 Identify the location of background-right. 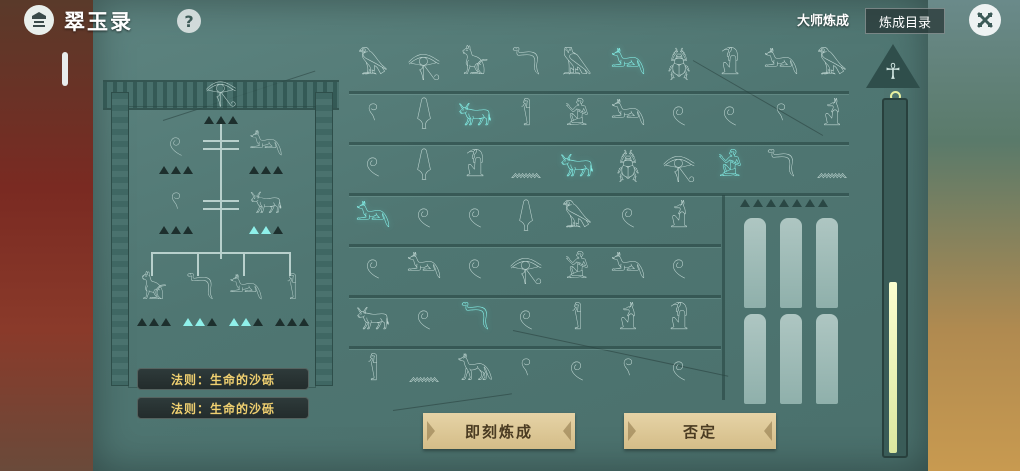
(970, 235).